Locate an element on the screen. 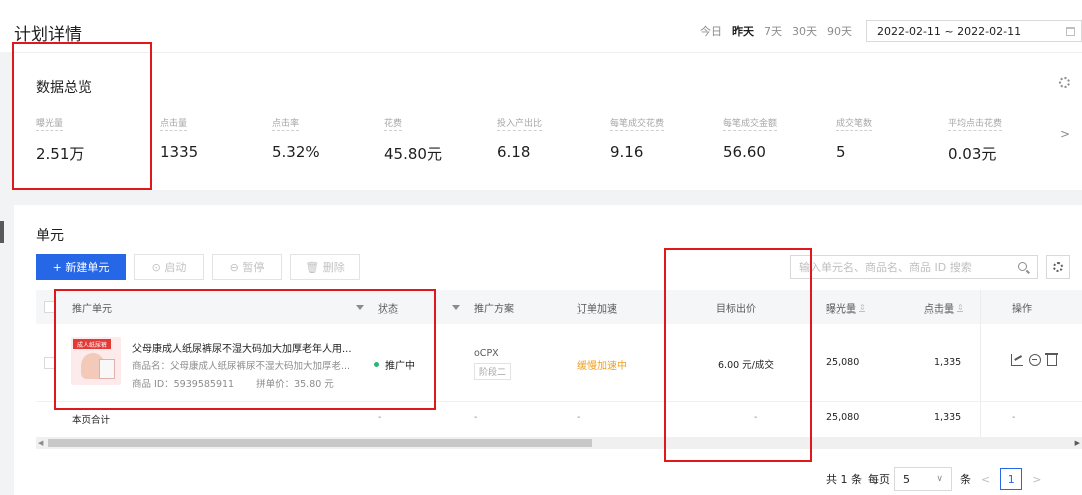 Image resolution: width=1082 pixels, height=495 pixels. search-input: 输入单元名、商品名、商品 ID 搜索 is located at coordinates (914, 267).